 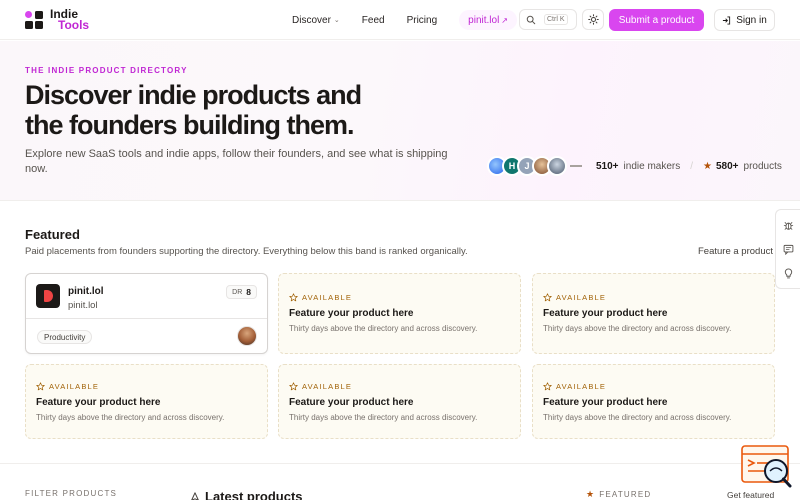 What do you see at coordinates (619, 494) in the screenshot?
I see `featured-sidebar-label: ★ FEATURED` at bounding box center [619, 494].